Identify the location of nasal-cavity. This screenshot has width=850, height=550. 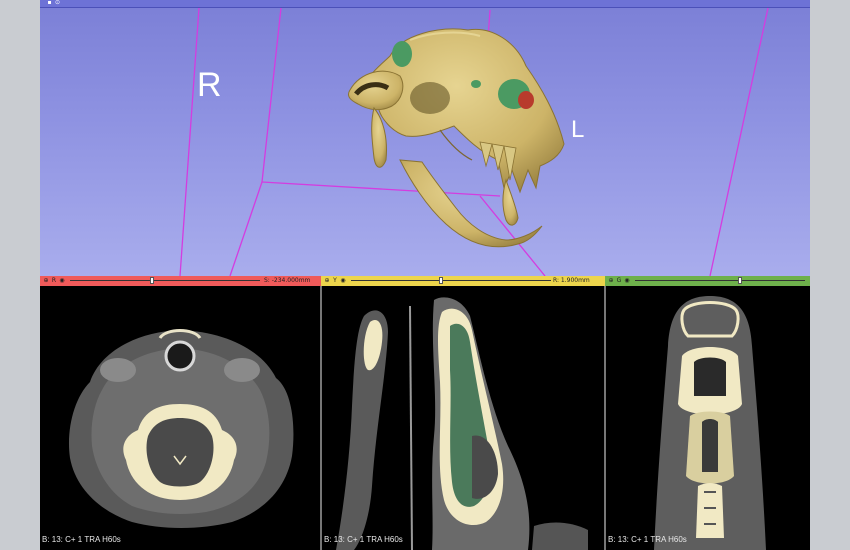
(710, 376).